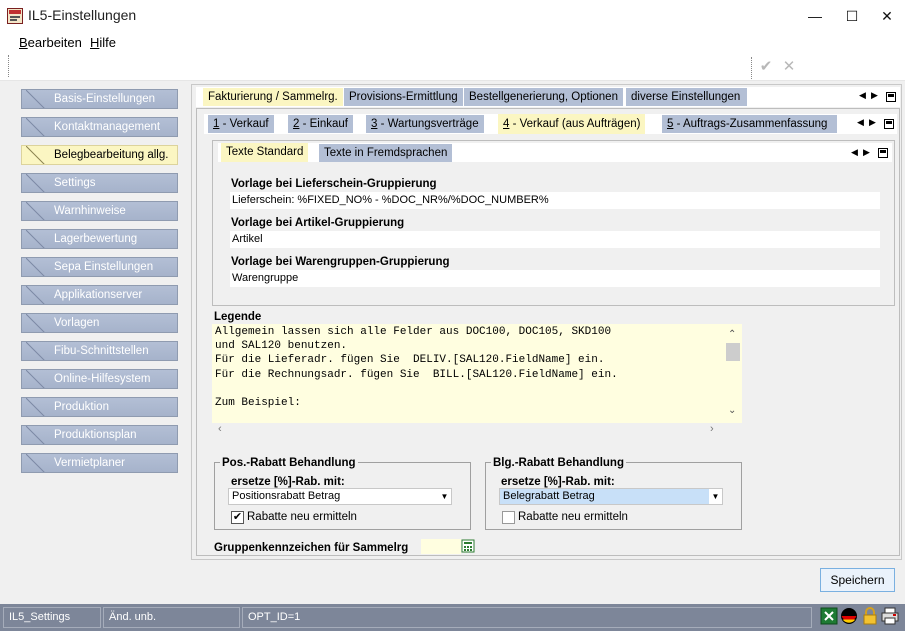 The height and width of the screenshot is (631, 905). Describe the element at coordinates (323, 124) in the screenshot. I see `tab-einkauf-label: - Einkauf` at that location.